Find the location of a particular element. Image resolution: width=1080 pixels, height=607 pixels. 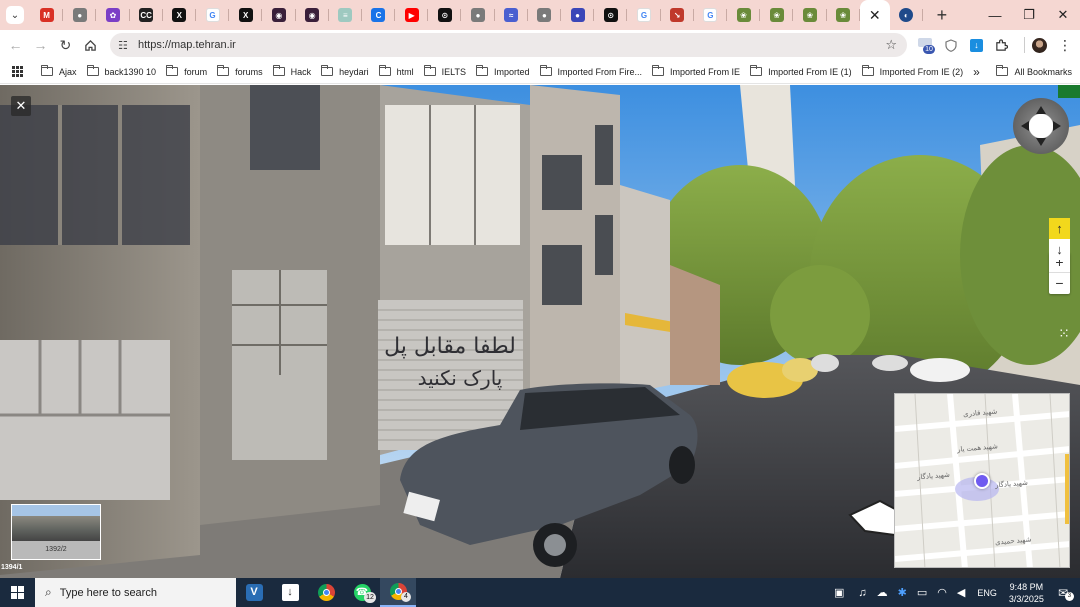

zoom-out-button: − is located at coordinates (1059, 283).